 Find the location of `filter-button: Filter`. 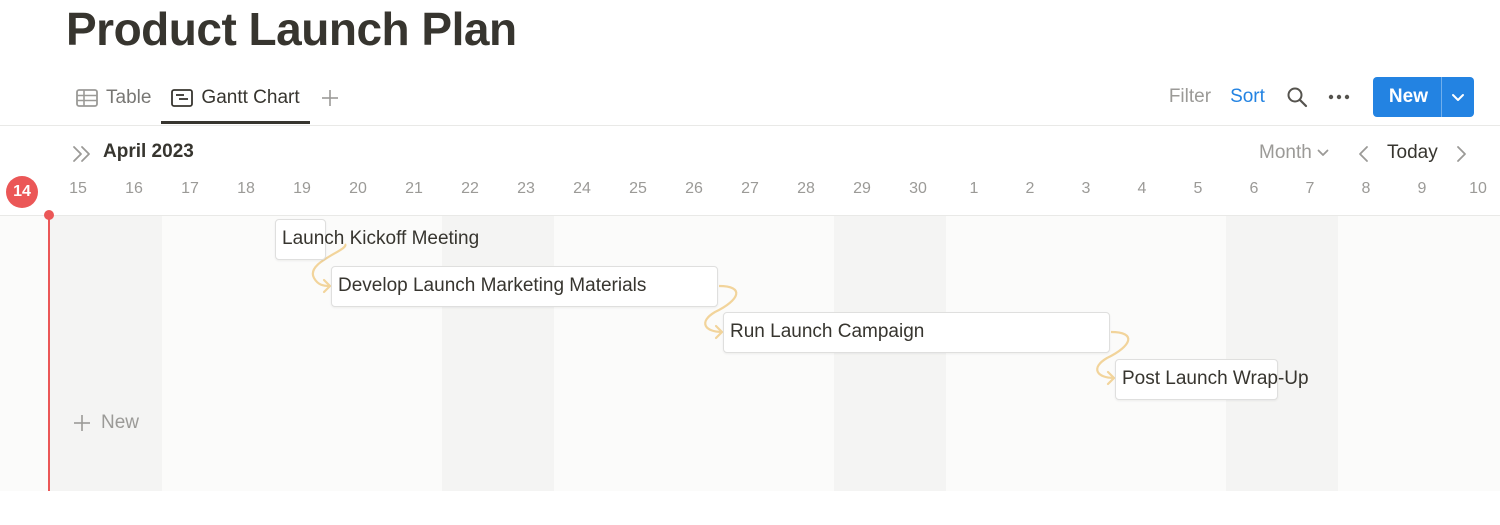

filter-button: Filter is located at coordinates (1190, 97).